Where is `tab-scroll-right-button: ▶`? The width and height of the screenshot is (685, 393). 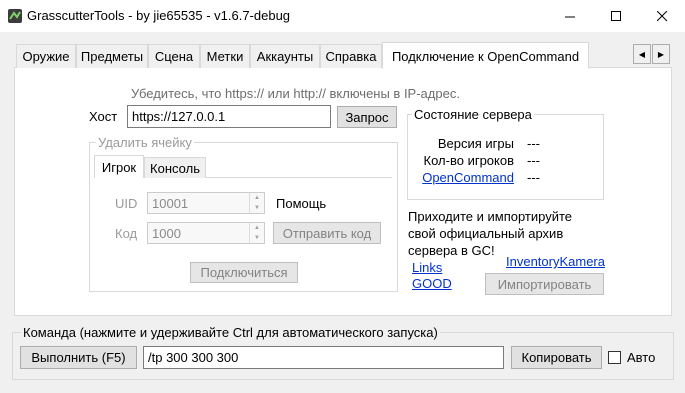 tab-scroll-right-button: ▶ is located at coordinates (661, 54).